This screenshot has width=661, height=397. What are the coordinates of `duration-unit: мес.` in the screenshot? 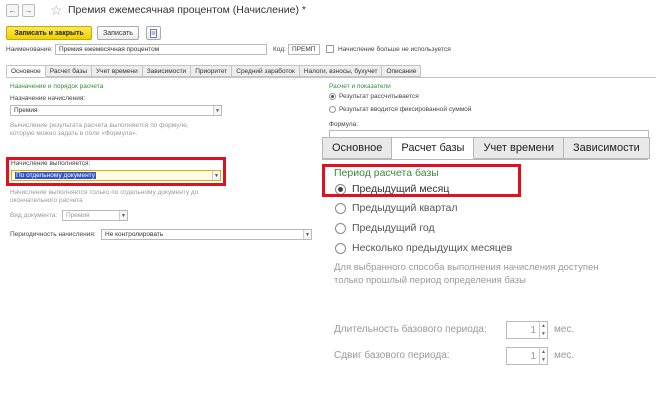 It's located at (564, 329).